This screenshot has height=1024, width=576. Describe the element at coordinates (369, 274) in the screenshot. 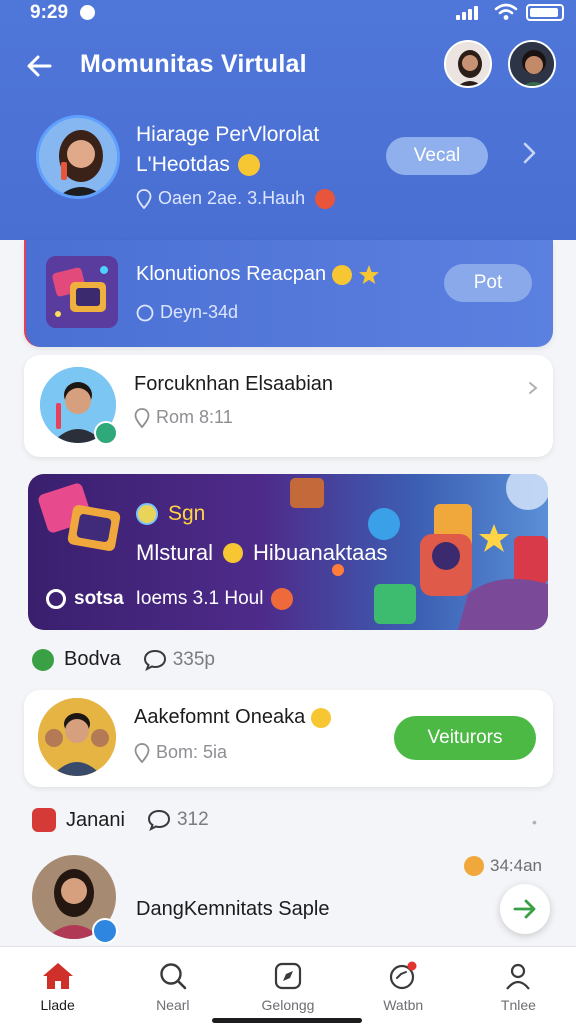

I see `star-icon` at that location.